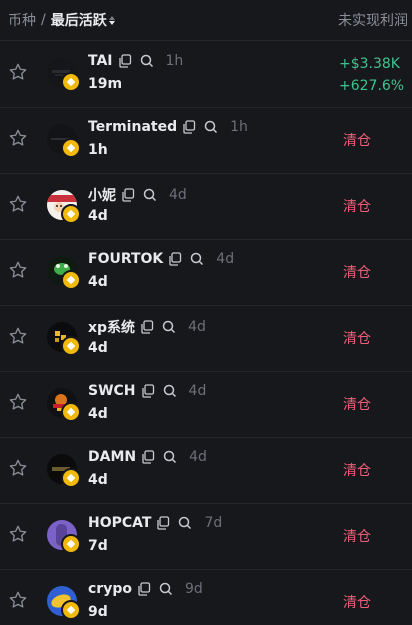  I want to click on table-row: Terminated 1h 1h 清仓, so click(206, 140).